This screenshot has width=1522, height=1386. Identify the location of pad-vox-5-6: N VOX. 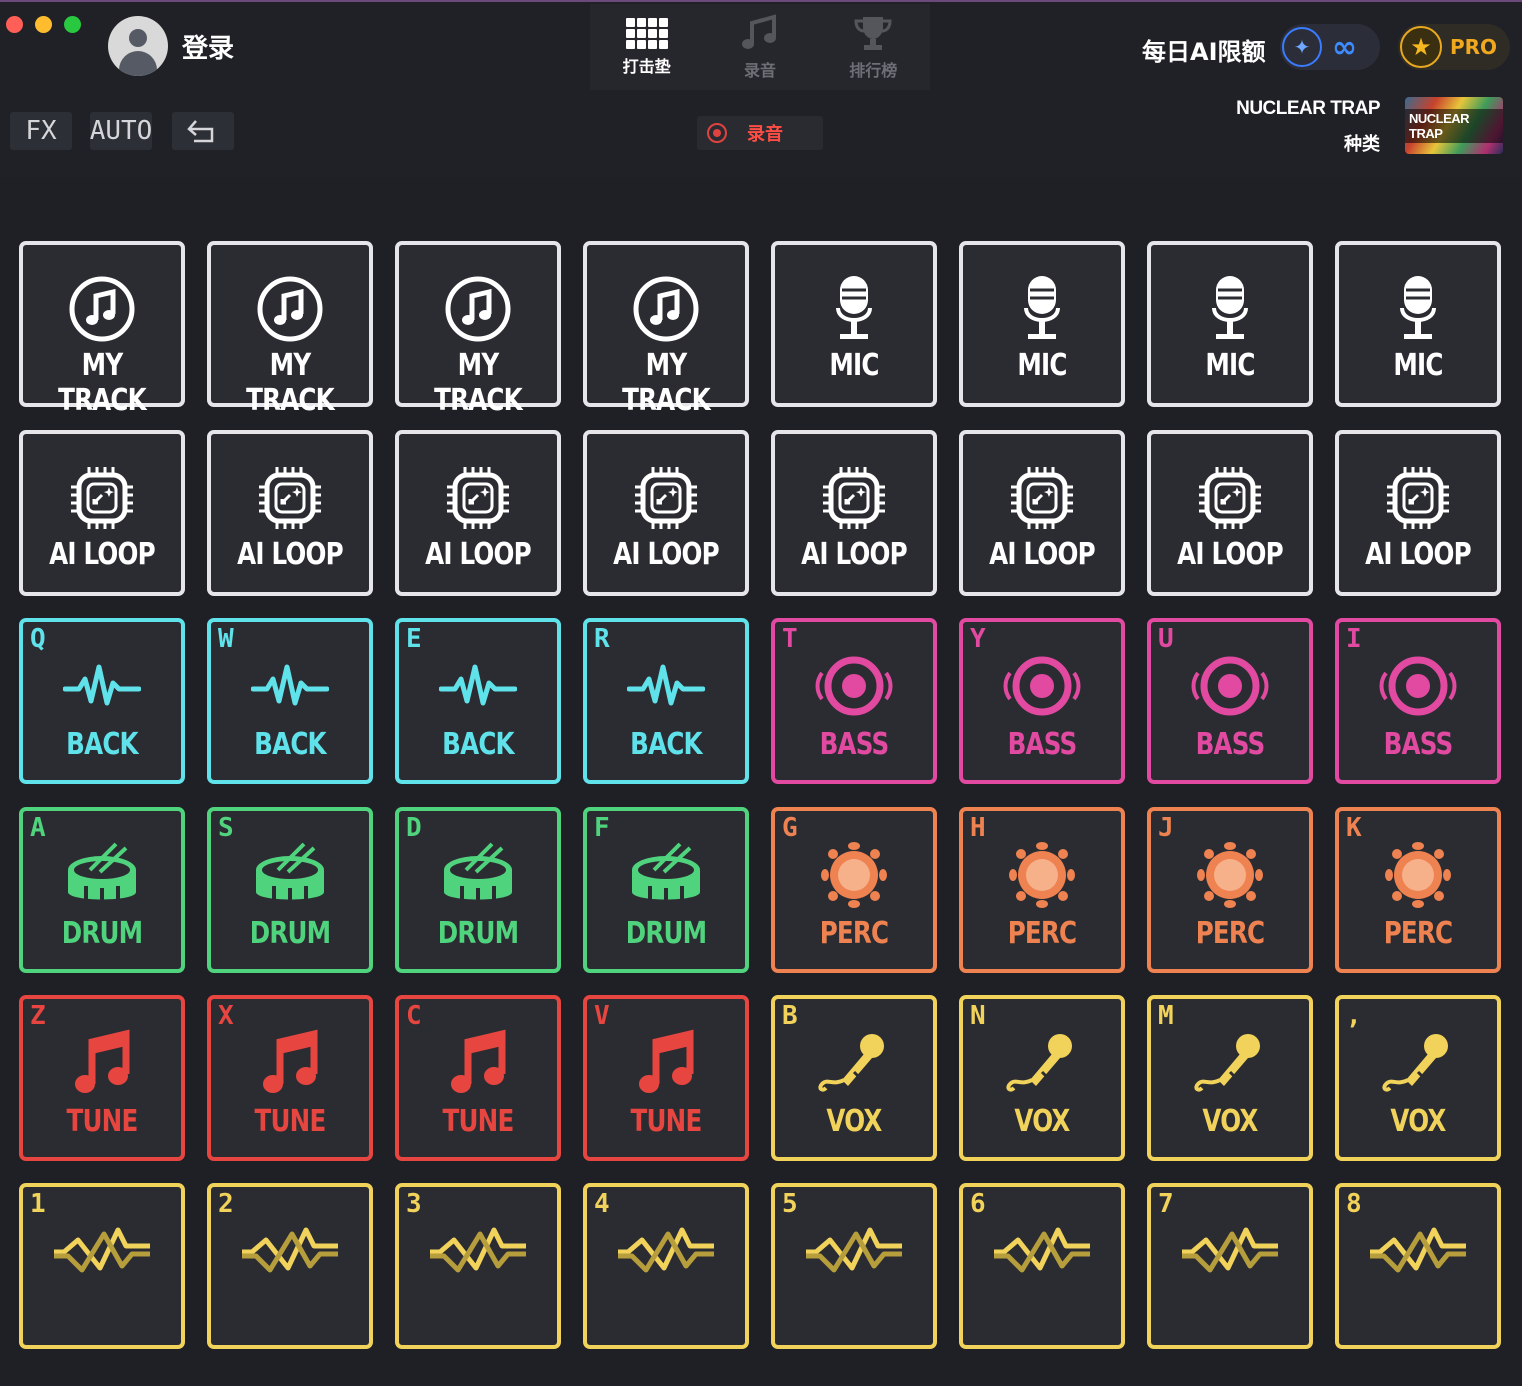
(1042, 1078).